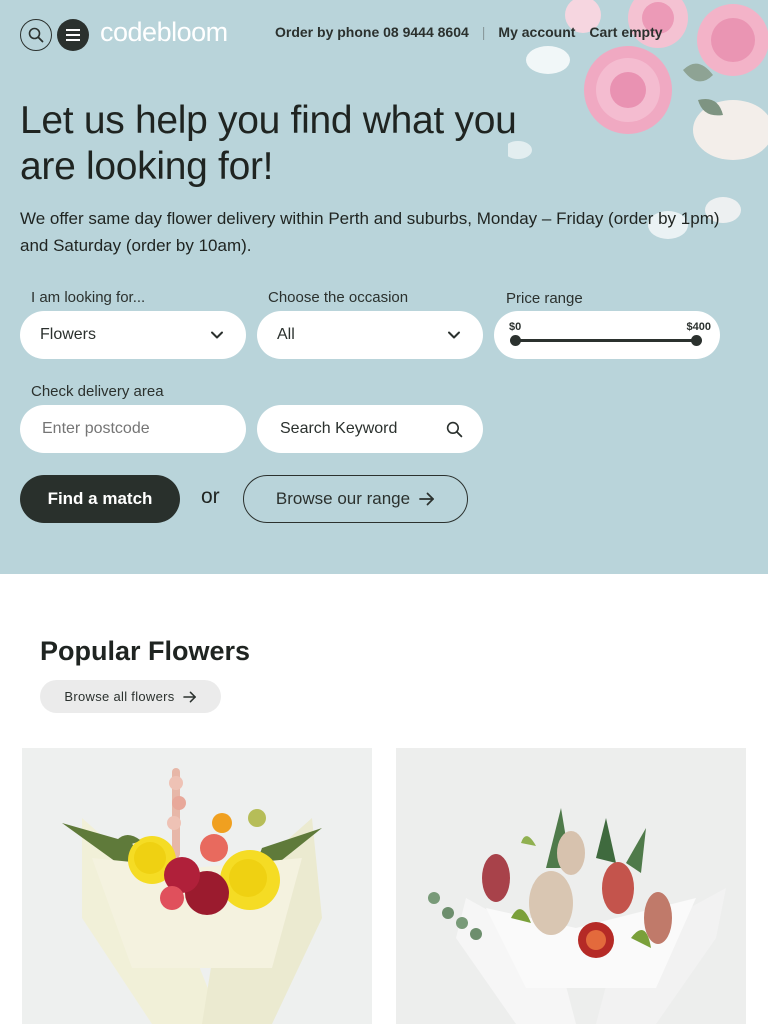 This screenshot has width=768, height=1024. I want to click on browse-range-label: Browse our range, so click(343, 498).